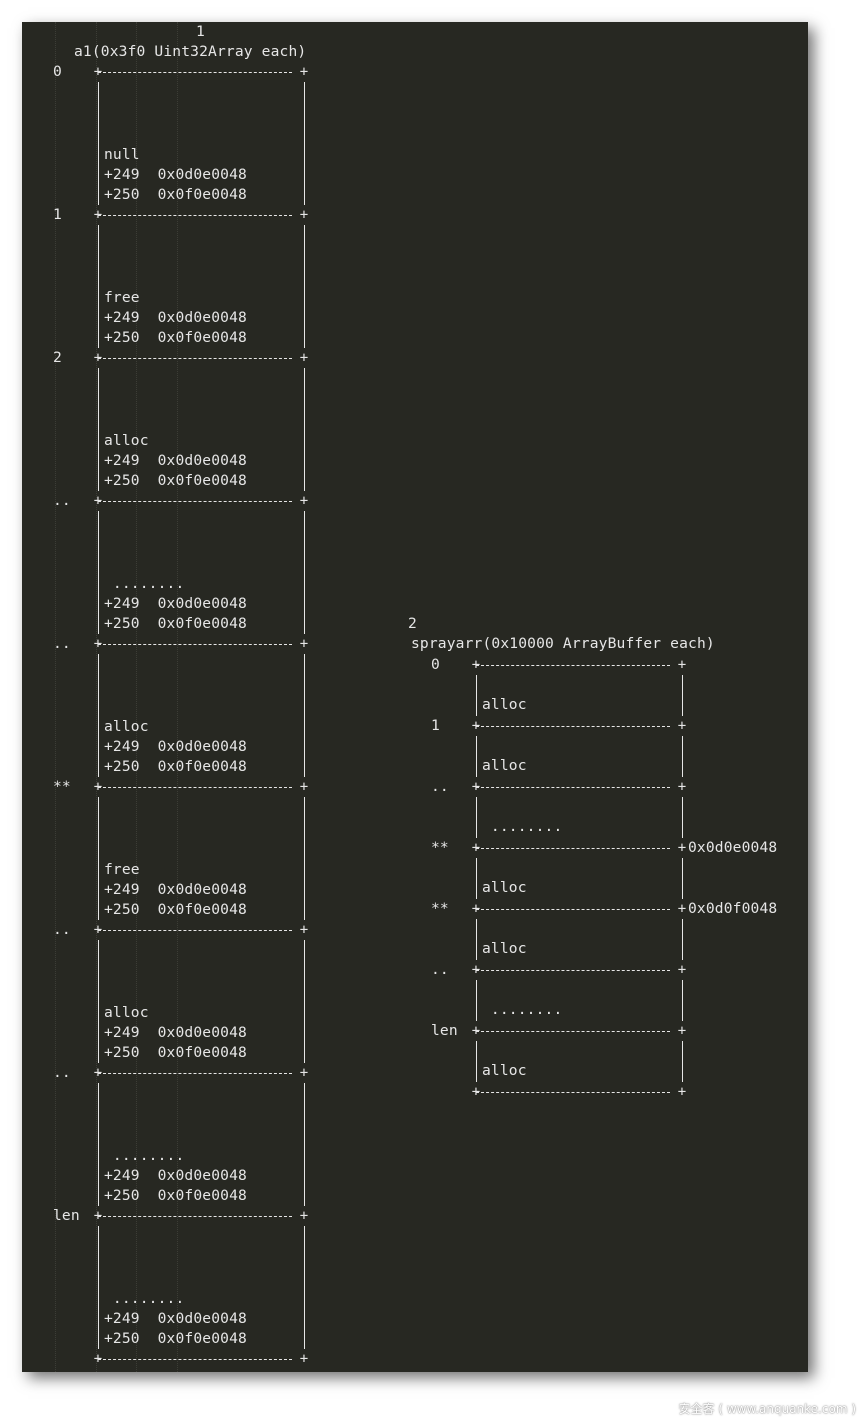  I want to click on left-chunk-index: 1, so click(57, 214).